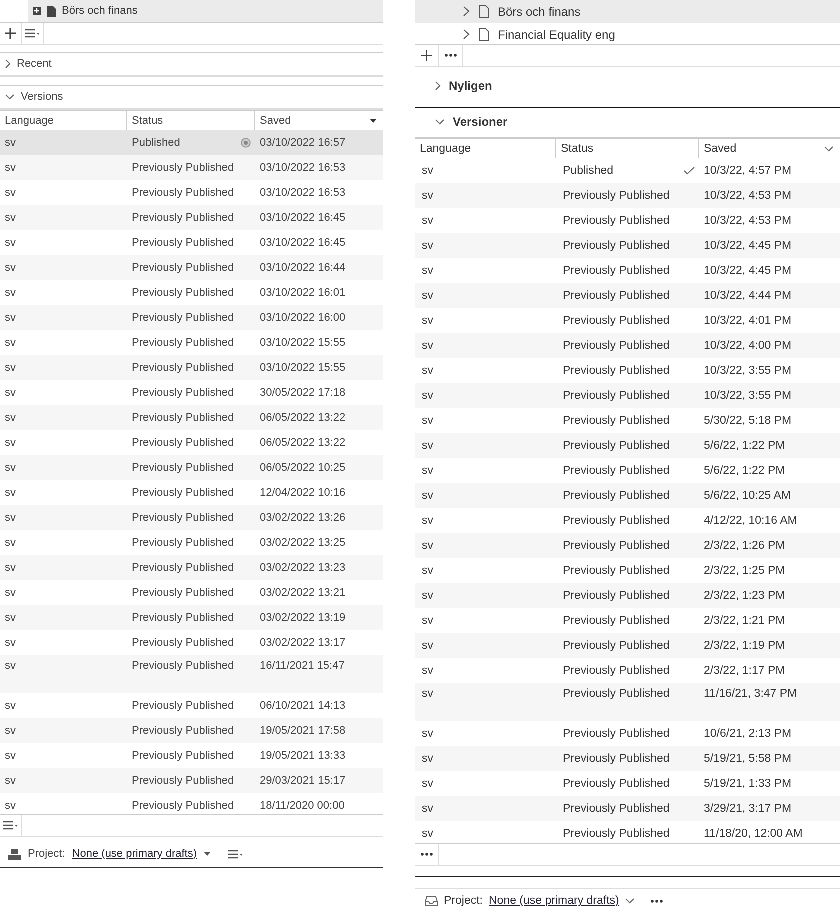  What do you see at coordinates (191, 142) in the screenshot?
I see `table-row: sv Published 03/10/2022 16:57` at bounding box center [191, 142].